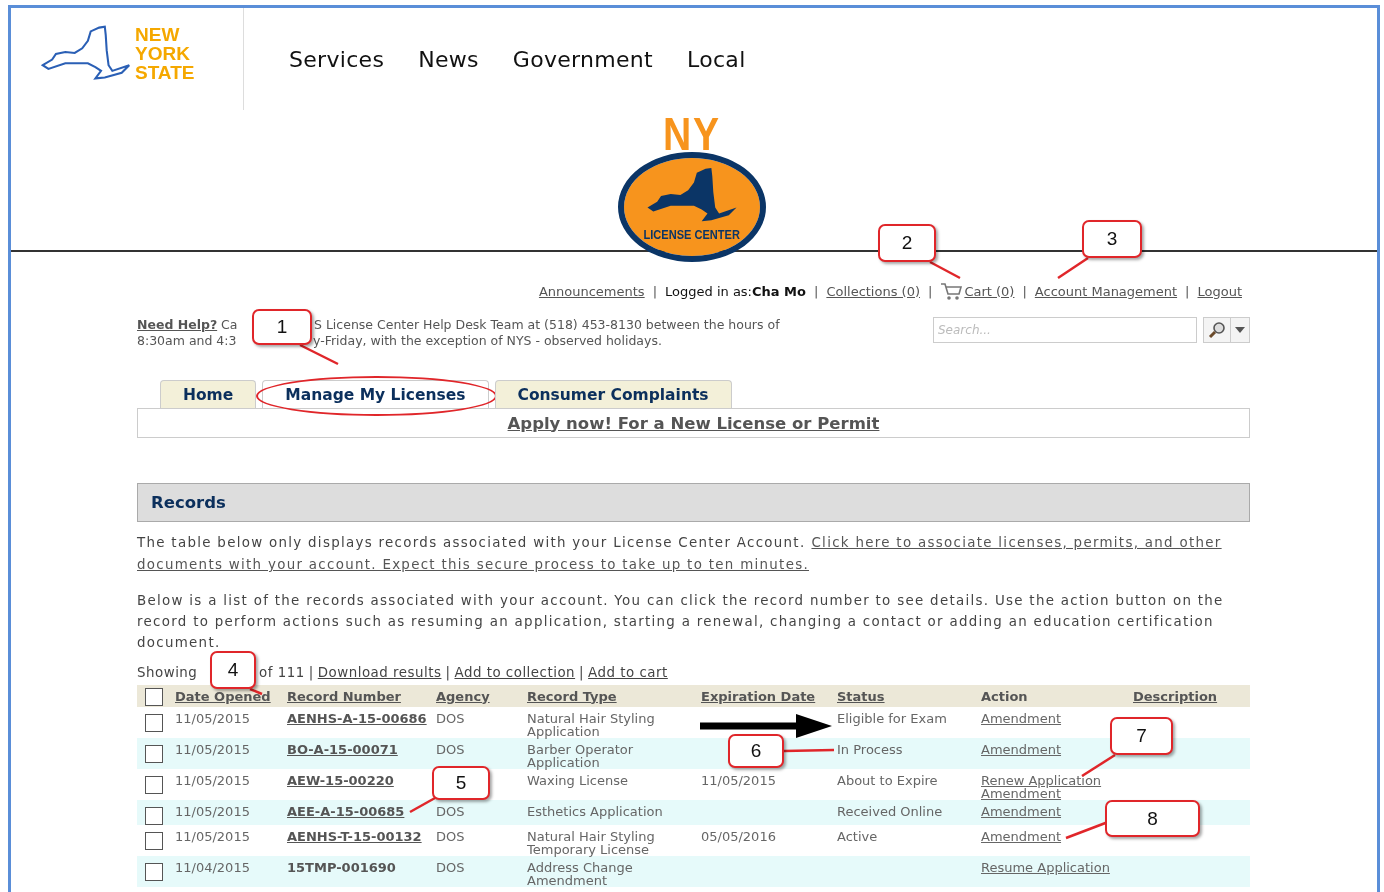 Image resolution: width=1384 pixels, height=892 pixels. I want to click on logged-in-text: Logged in as:Cha Mo, so click(735, 291).